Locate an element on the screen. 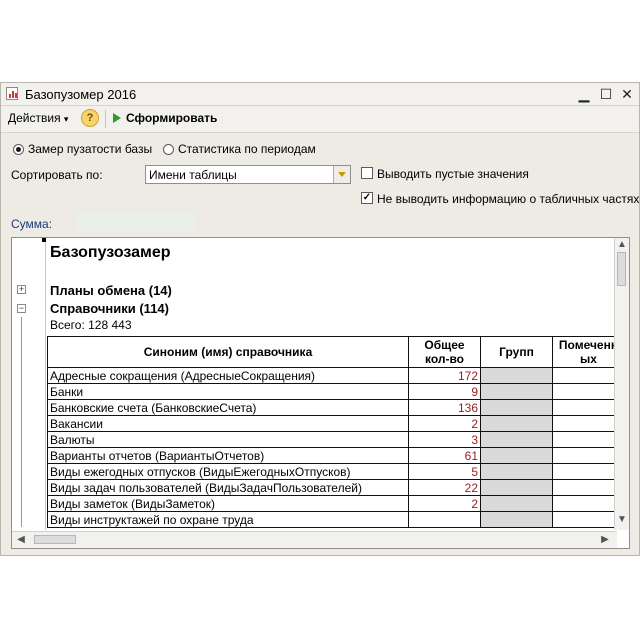 The height and width of the screenshot is (640, 640). actions-menu-label: Действия is located at coordinates (34, 118).